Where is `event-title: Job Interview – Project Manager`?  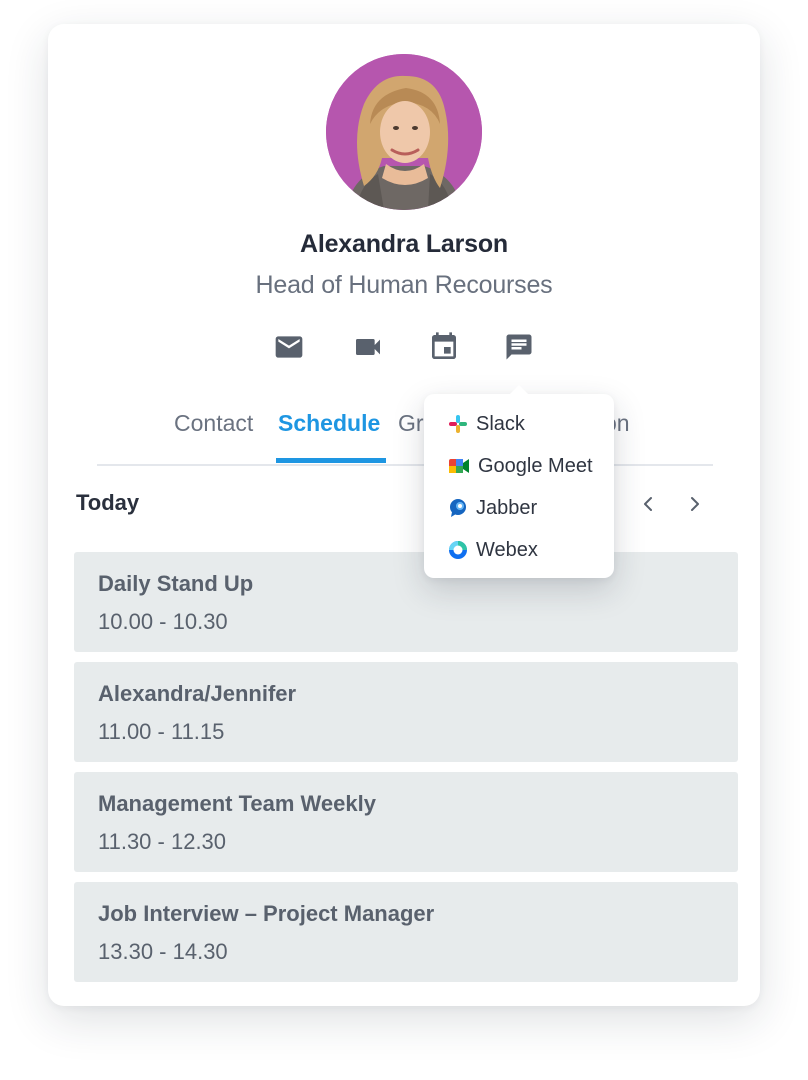
event-title: Job Interview – Project Manager is located at coordinates (266, 913).